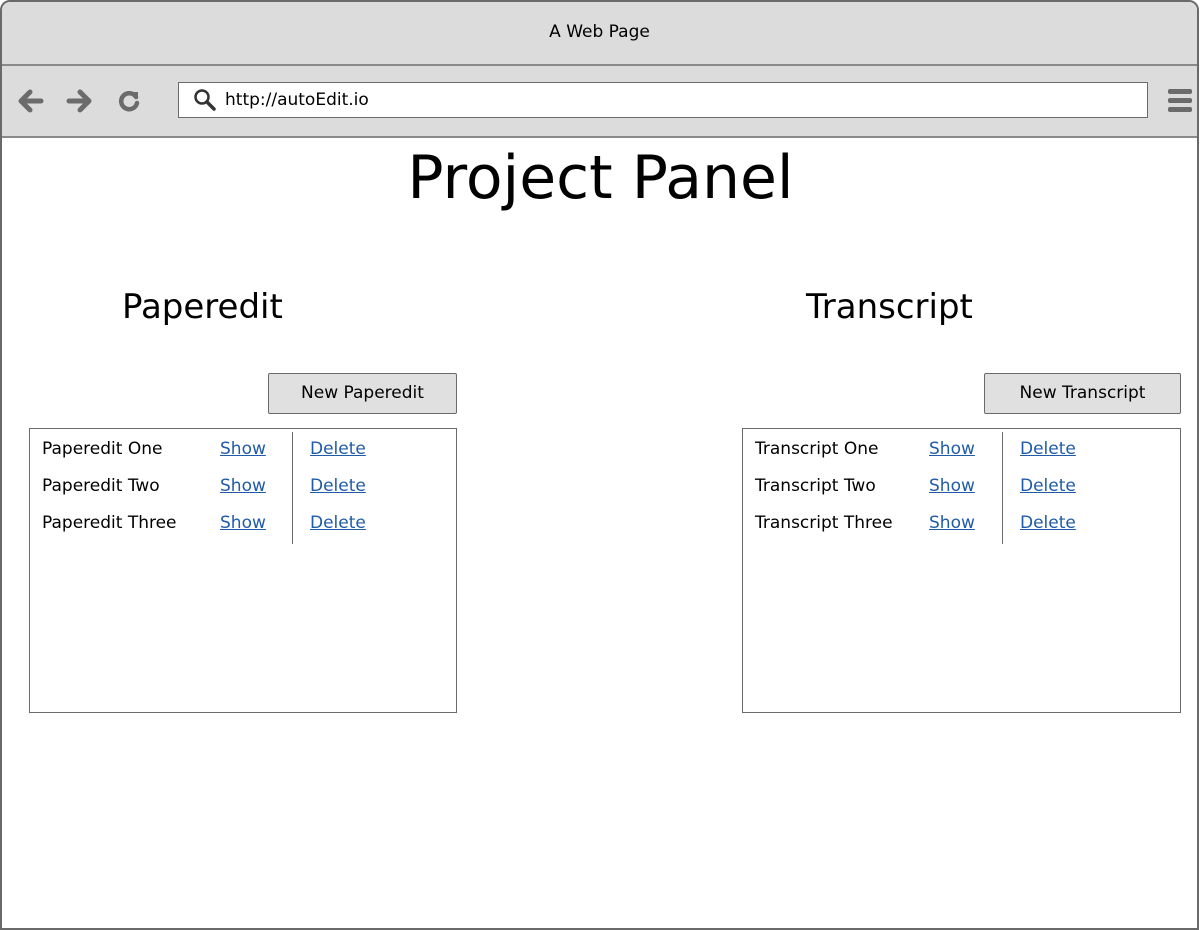 Image resolution: width=1201 pixels, height=930 pixels. I want to click on hamburger-menu-icon, so click(1180, 100).